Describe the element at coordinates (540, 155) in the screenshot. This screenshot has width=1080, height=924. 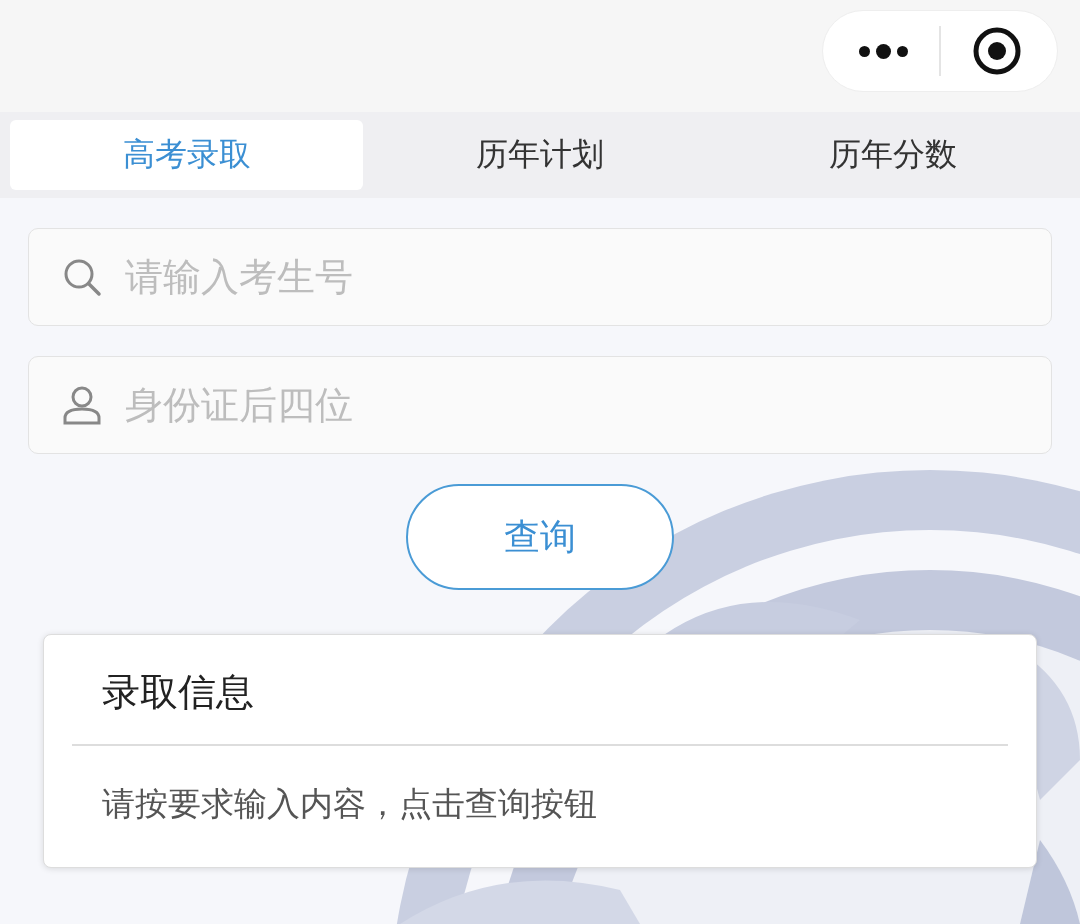
I see `tab: 历年计划` at that location.